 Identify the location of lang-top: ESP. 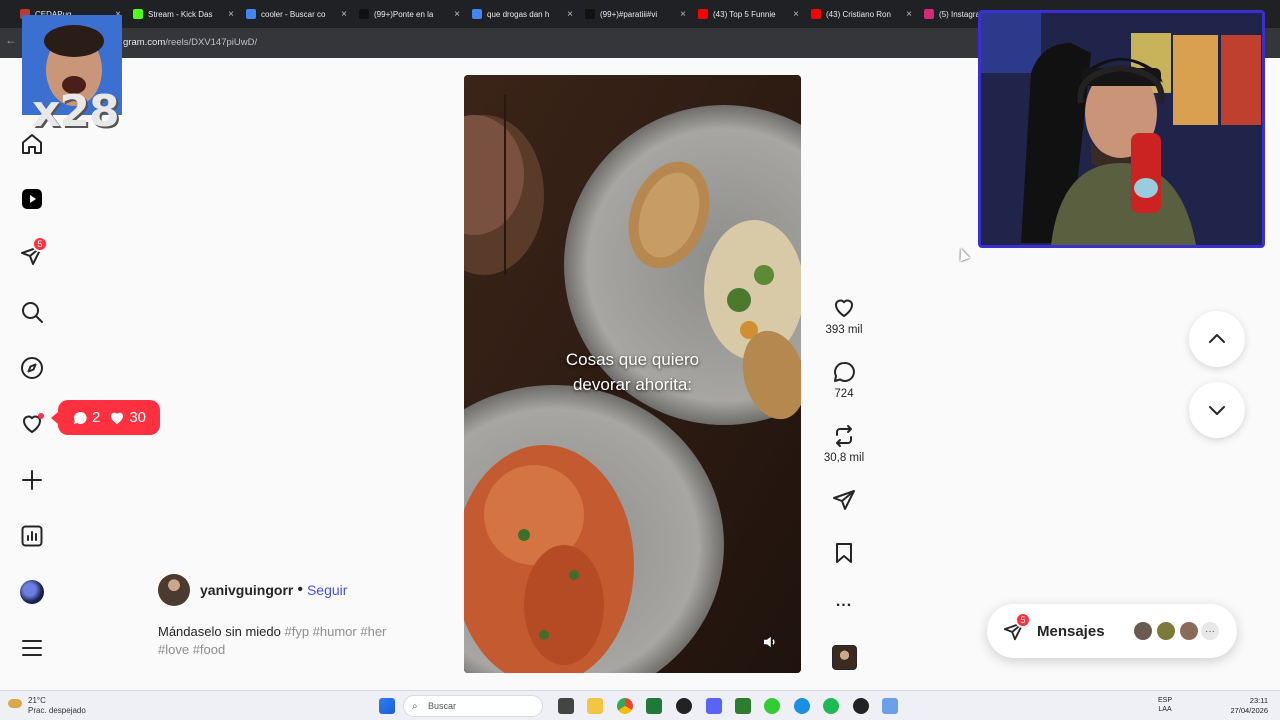
(1165, 700).